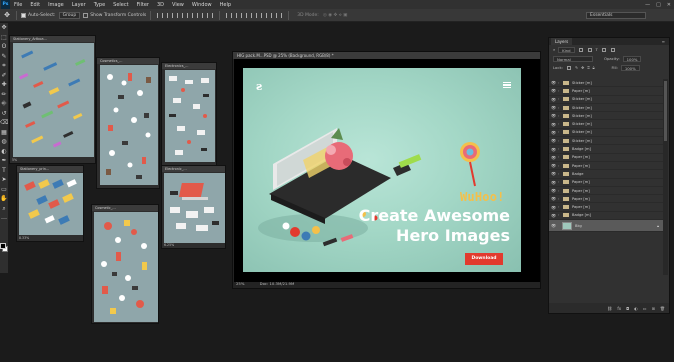 The height and width of the screenshot is (362, 674). Describe the element at coordinates (4, 57) in the screenshot. I see `quick-select-tool-icon: ✎` at that location.